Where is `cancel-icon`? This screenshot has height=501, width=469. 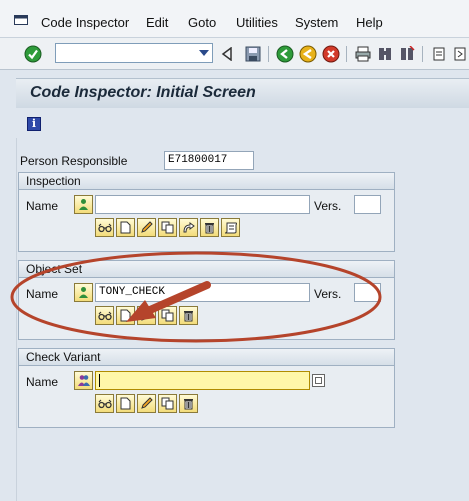
cancel-icon is located at coordinates (331, 54).